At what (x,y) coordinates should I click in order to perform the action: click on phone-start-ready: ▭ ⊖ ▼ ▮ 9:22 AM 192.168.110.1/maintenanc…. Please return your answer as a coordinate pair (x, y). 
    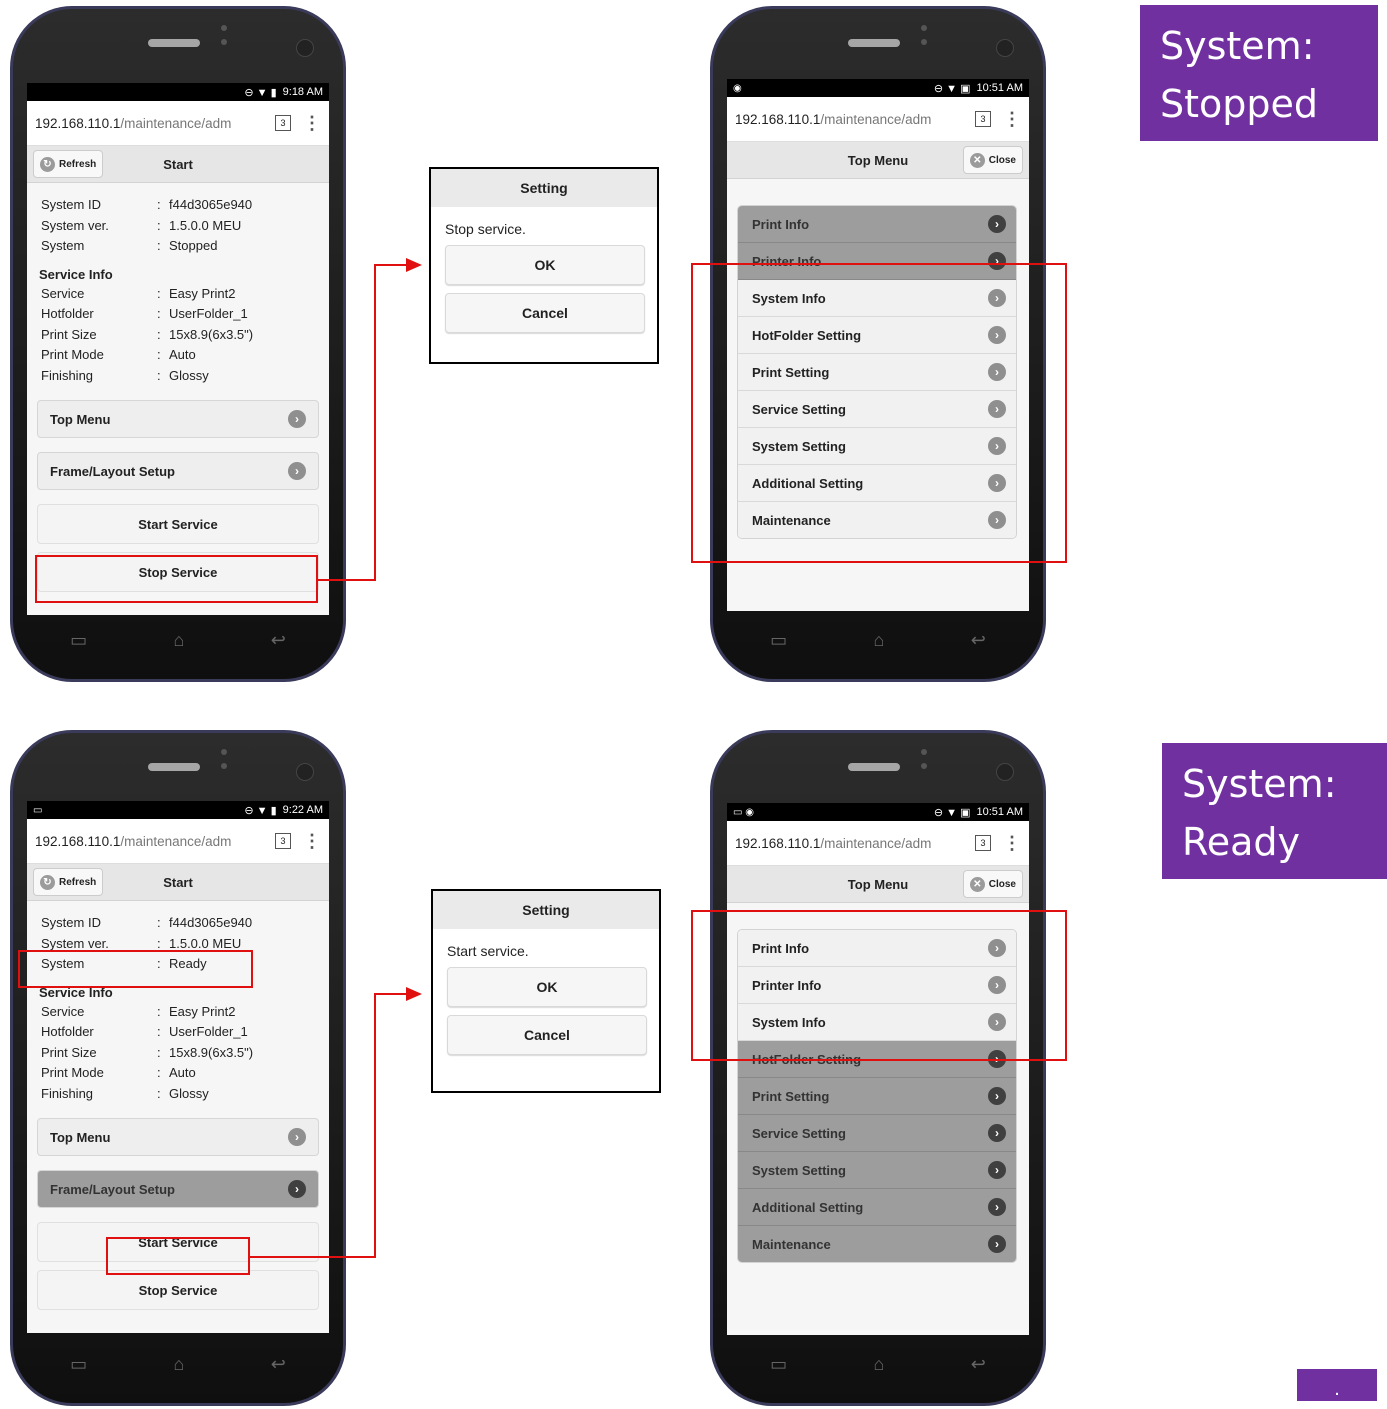
    Looking at the image, I should click on (178, 1068).